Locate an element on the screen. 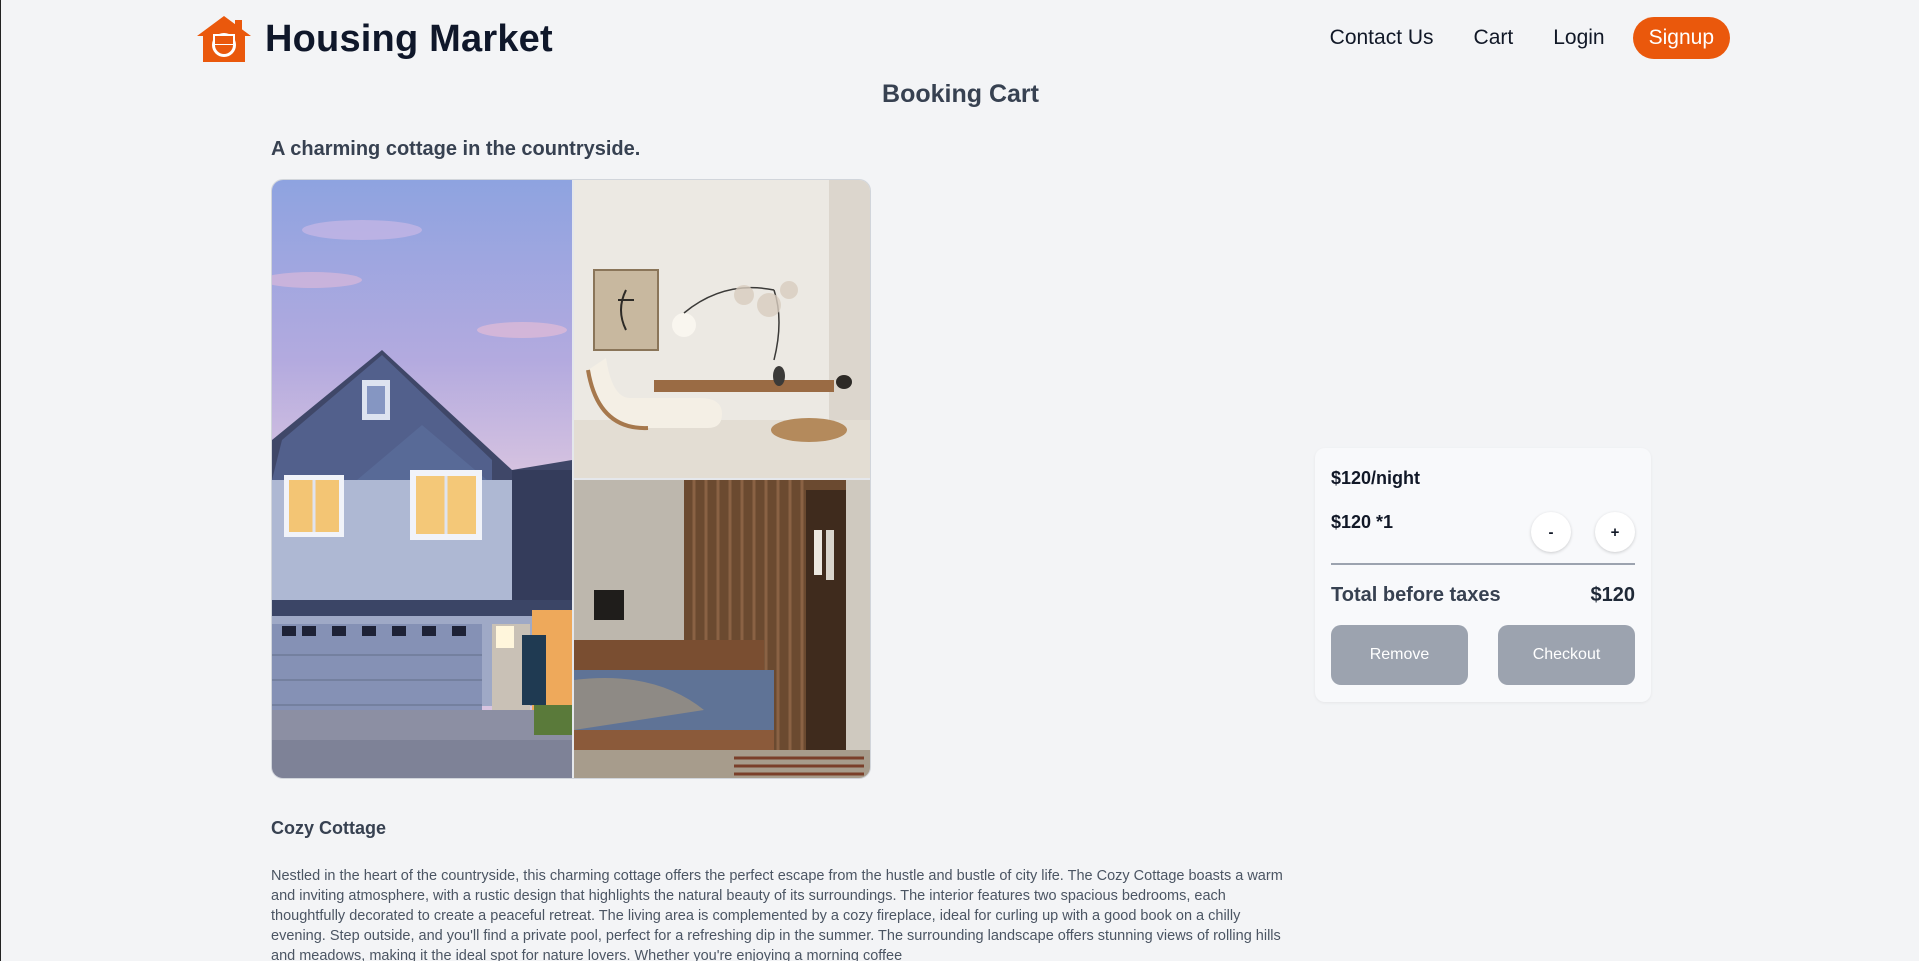 The height and width of the screenshot is (961, 1919). living-room-photo is located at coordinates (722, 329).